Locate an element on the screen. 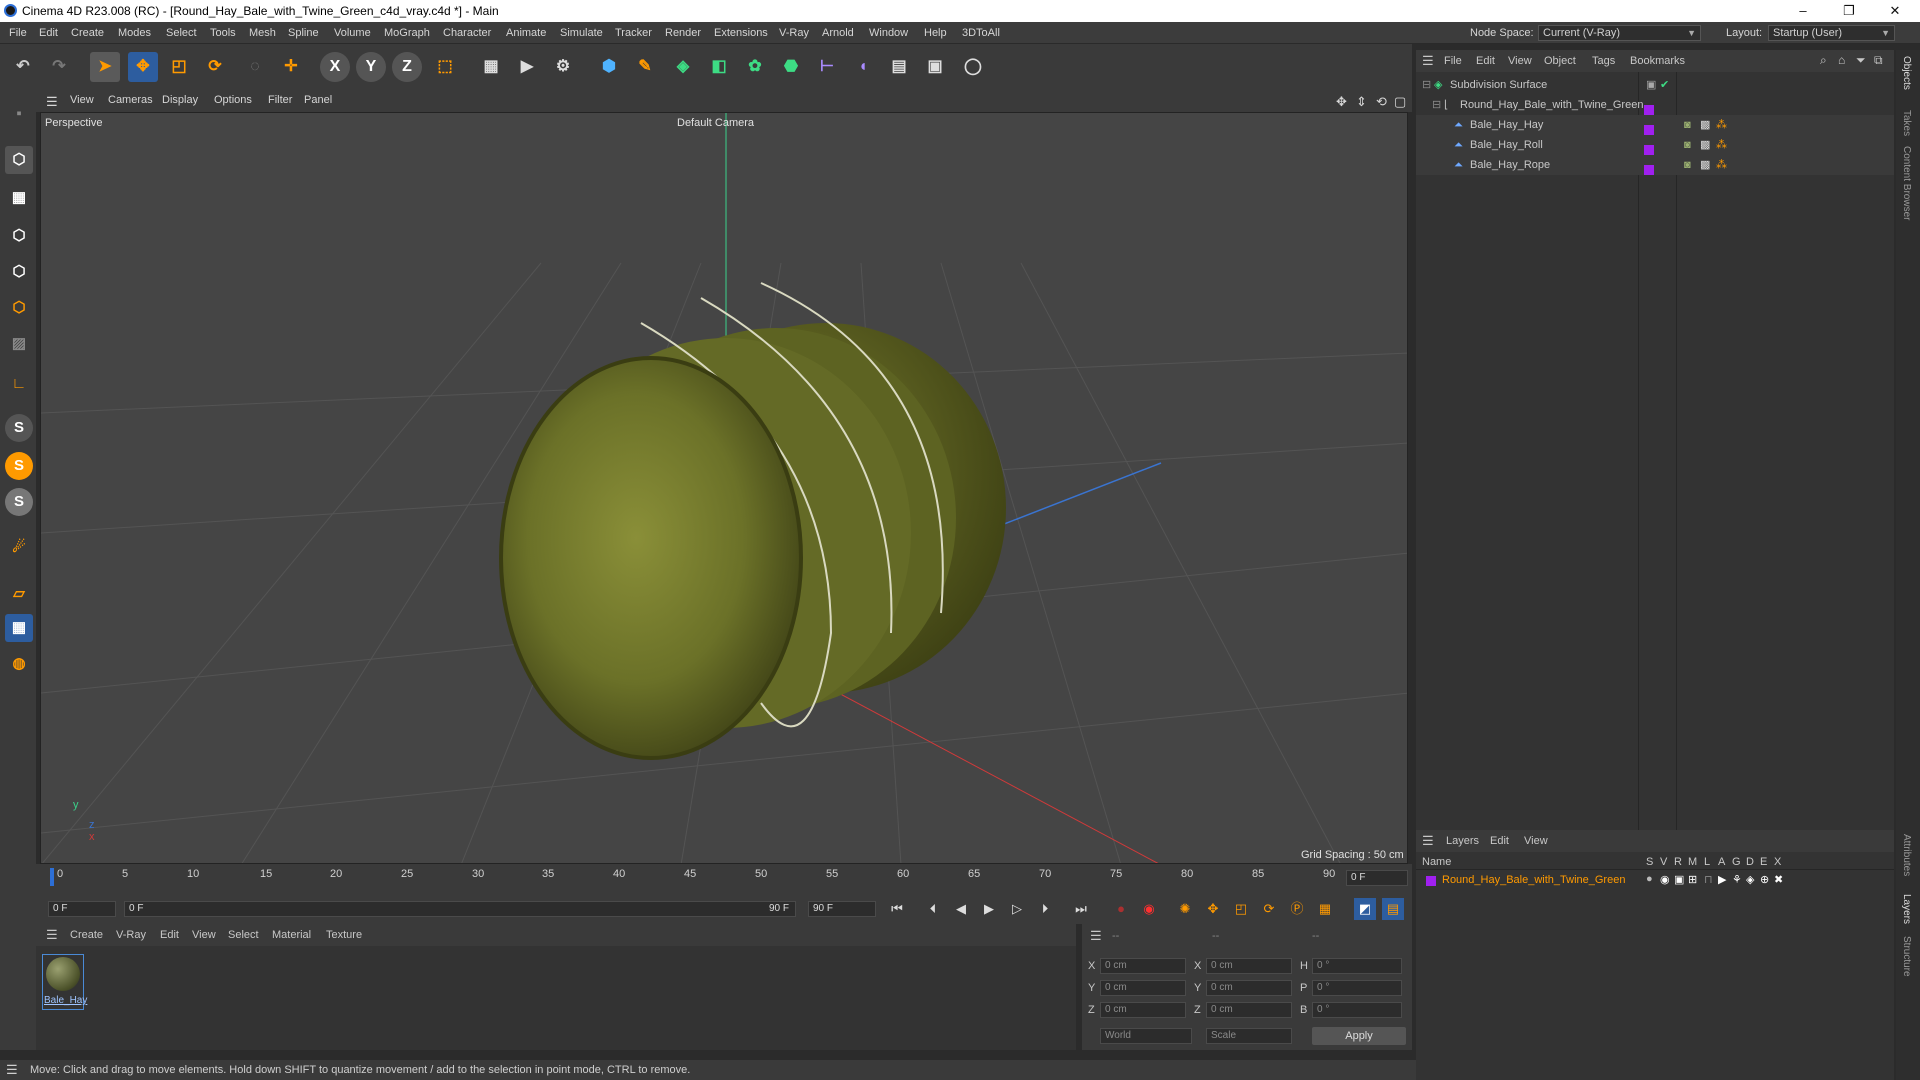 Image resolution: width=1920 pixels, height=1080 pixels. mograph-cloner-icon: ✿ is located at coordinates (755, 67).